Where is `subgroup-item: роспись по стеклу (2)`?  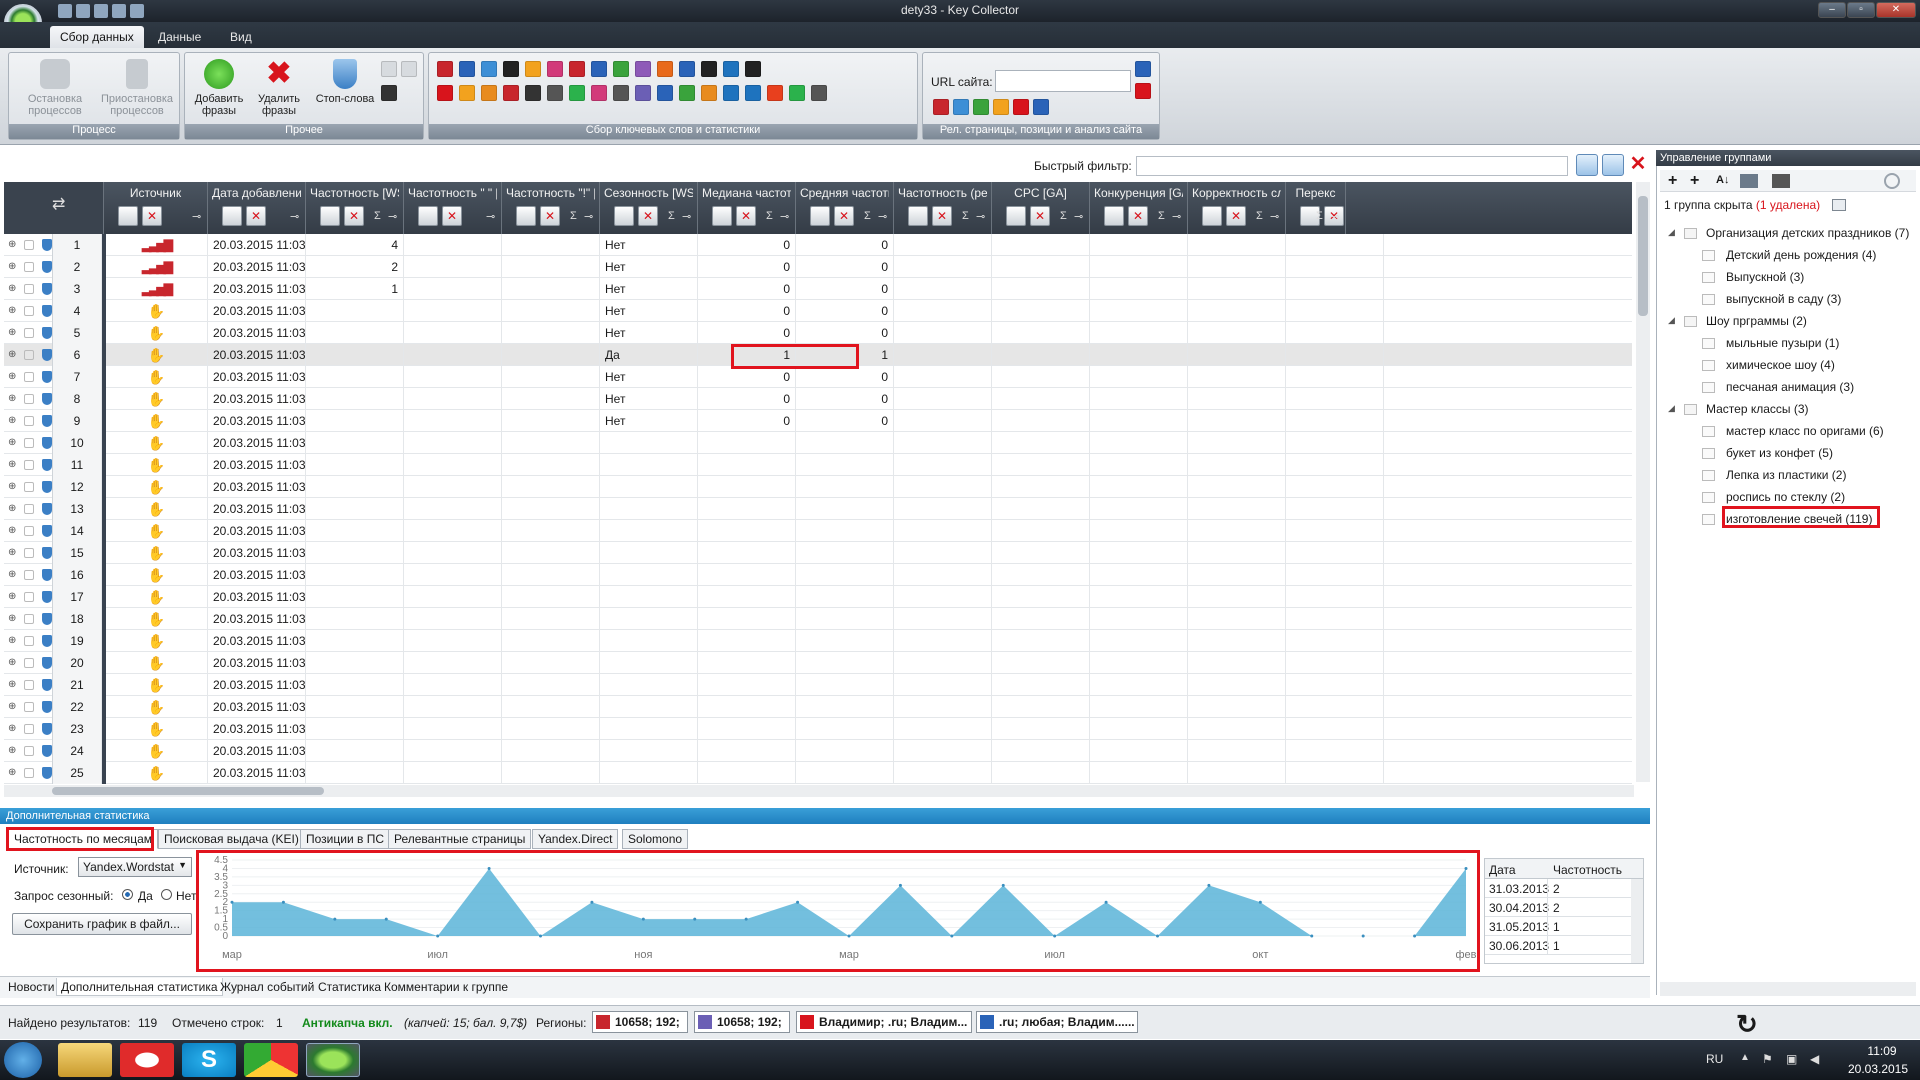
subgroup-item: роспись по стеклу (2) is located at coordinates (1785, 497).